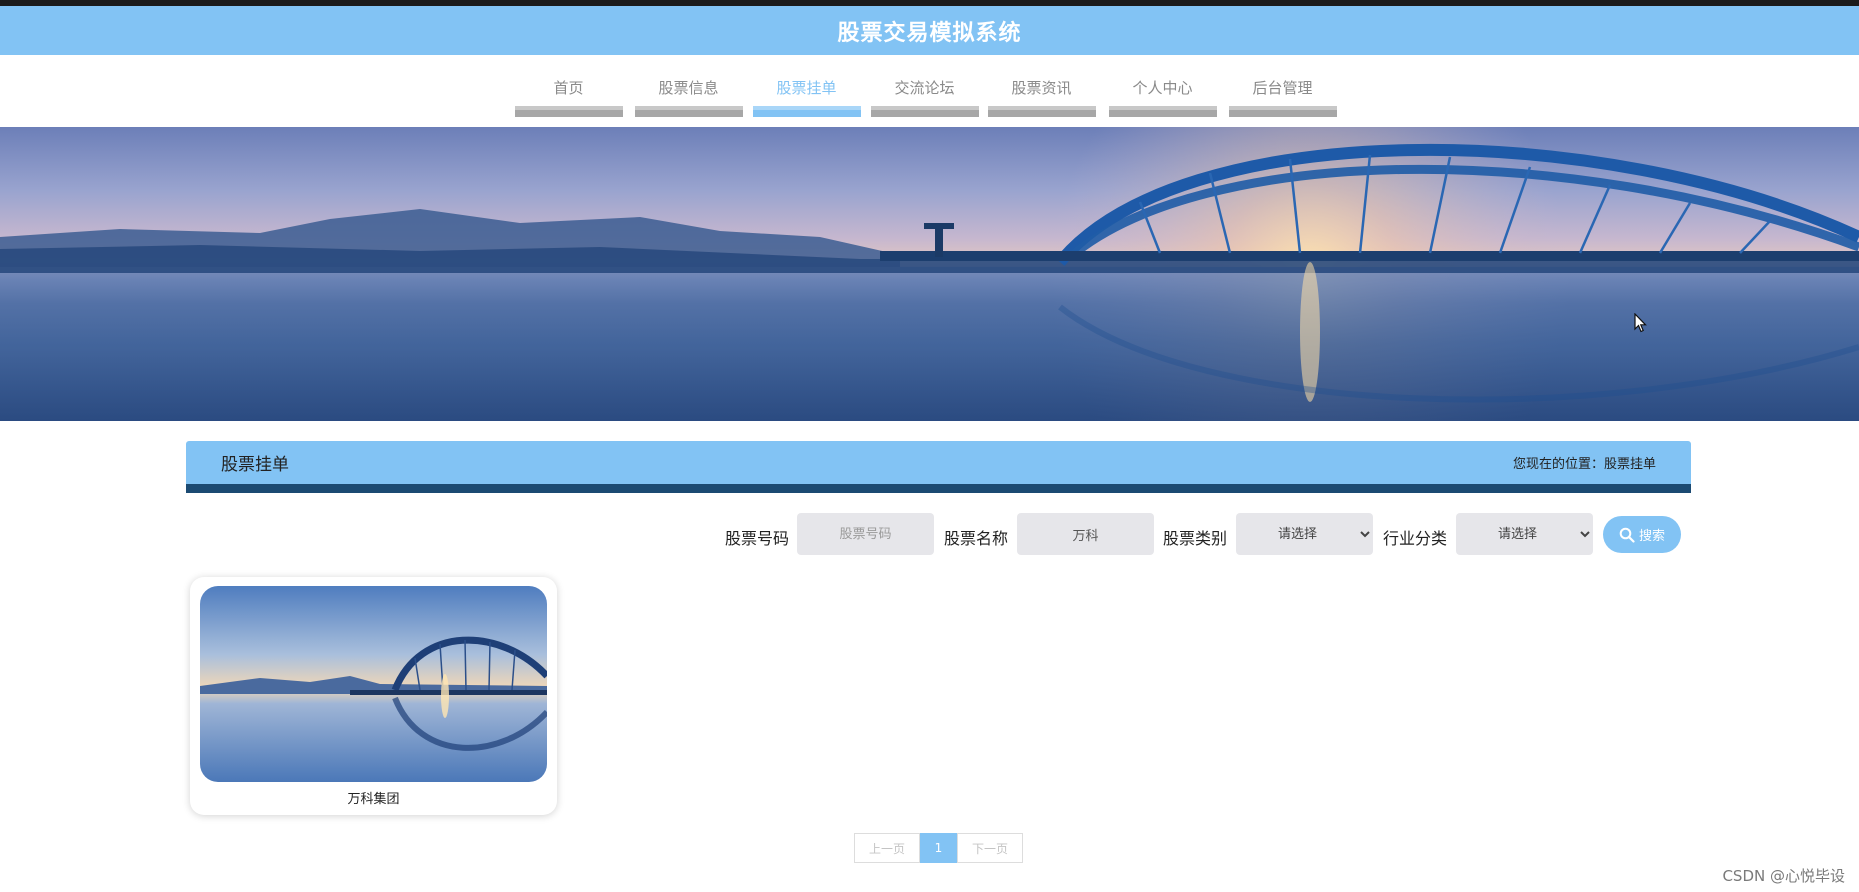  I want to click on stock-code-input, so click(865, 534).